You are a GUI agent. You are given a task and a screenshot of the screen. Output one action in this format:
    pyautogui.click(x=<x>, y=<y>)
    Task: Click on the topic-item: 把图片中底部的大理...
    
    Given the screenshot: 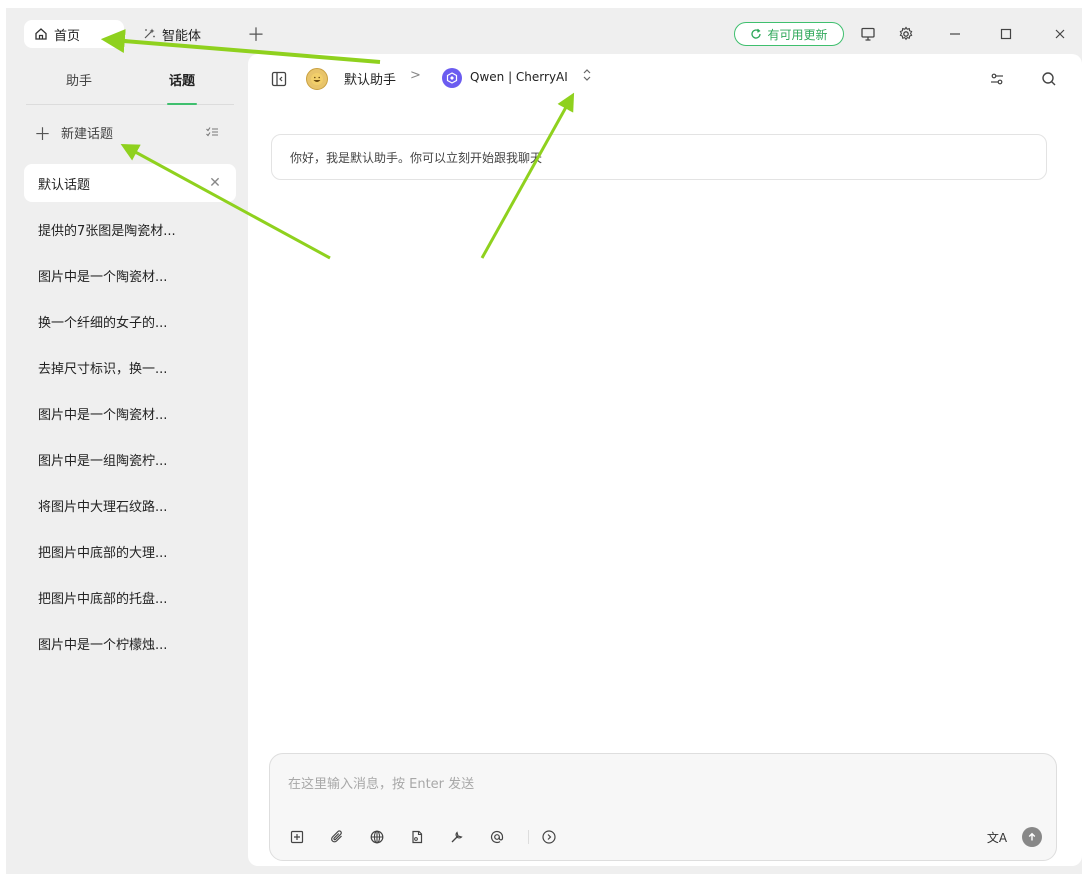 What is the action you would take?
    pyautogui.click(x=130, y=551)
    